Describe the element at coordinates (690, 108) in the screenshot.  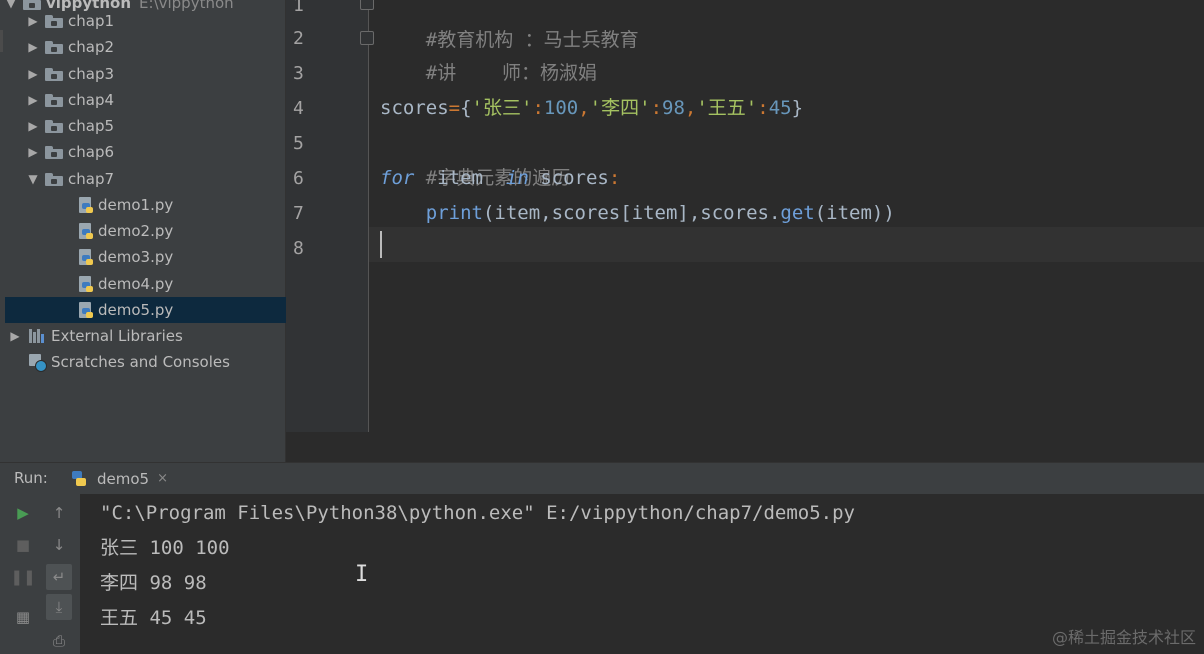
I see `code-comma: ,` at that location.